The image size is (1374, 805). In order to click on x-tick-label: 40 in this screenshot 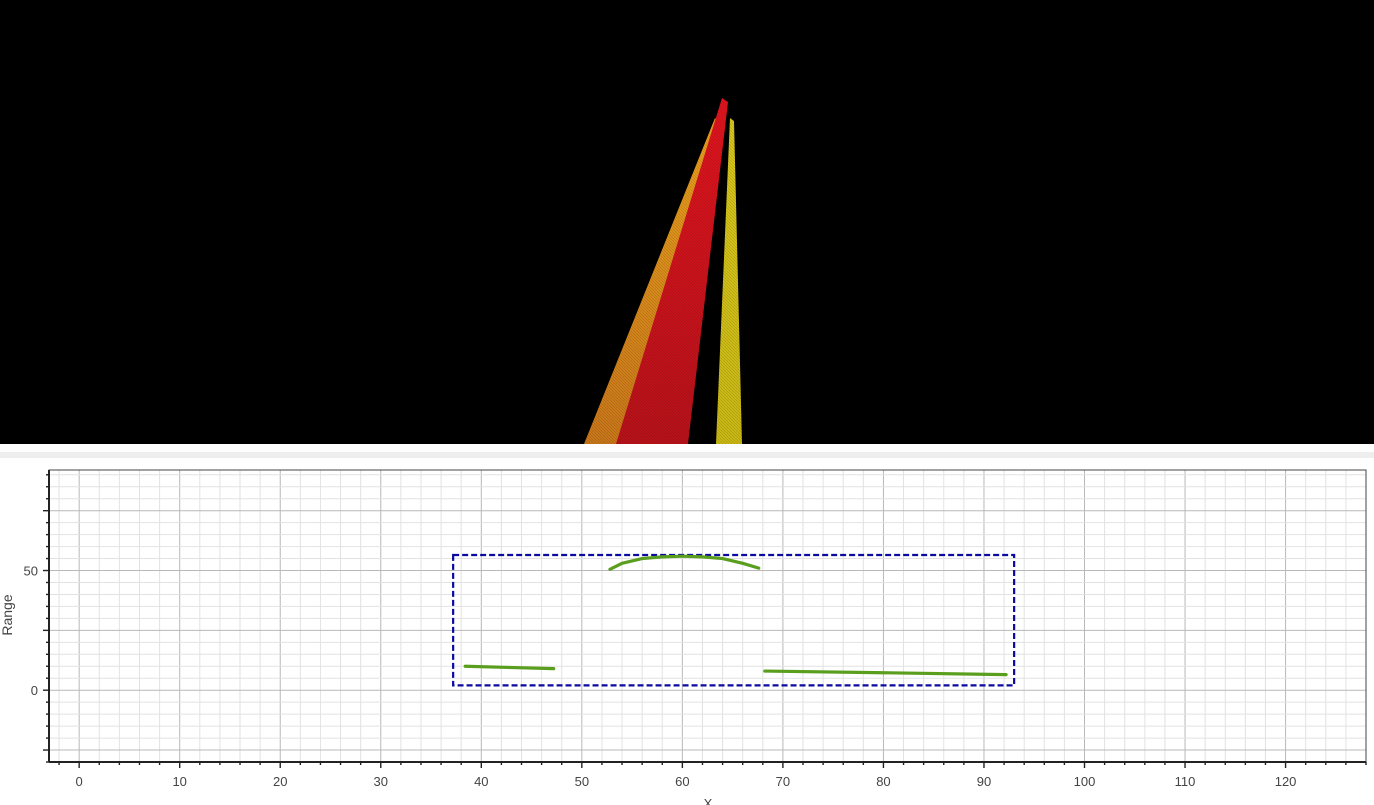, I will do `click(481, 781)`.